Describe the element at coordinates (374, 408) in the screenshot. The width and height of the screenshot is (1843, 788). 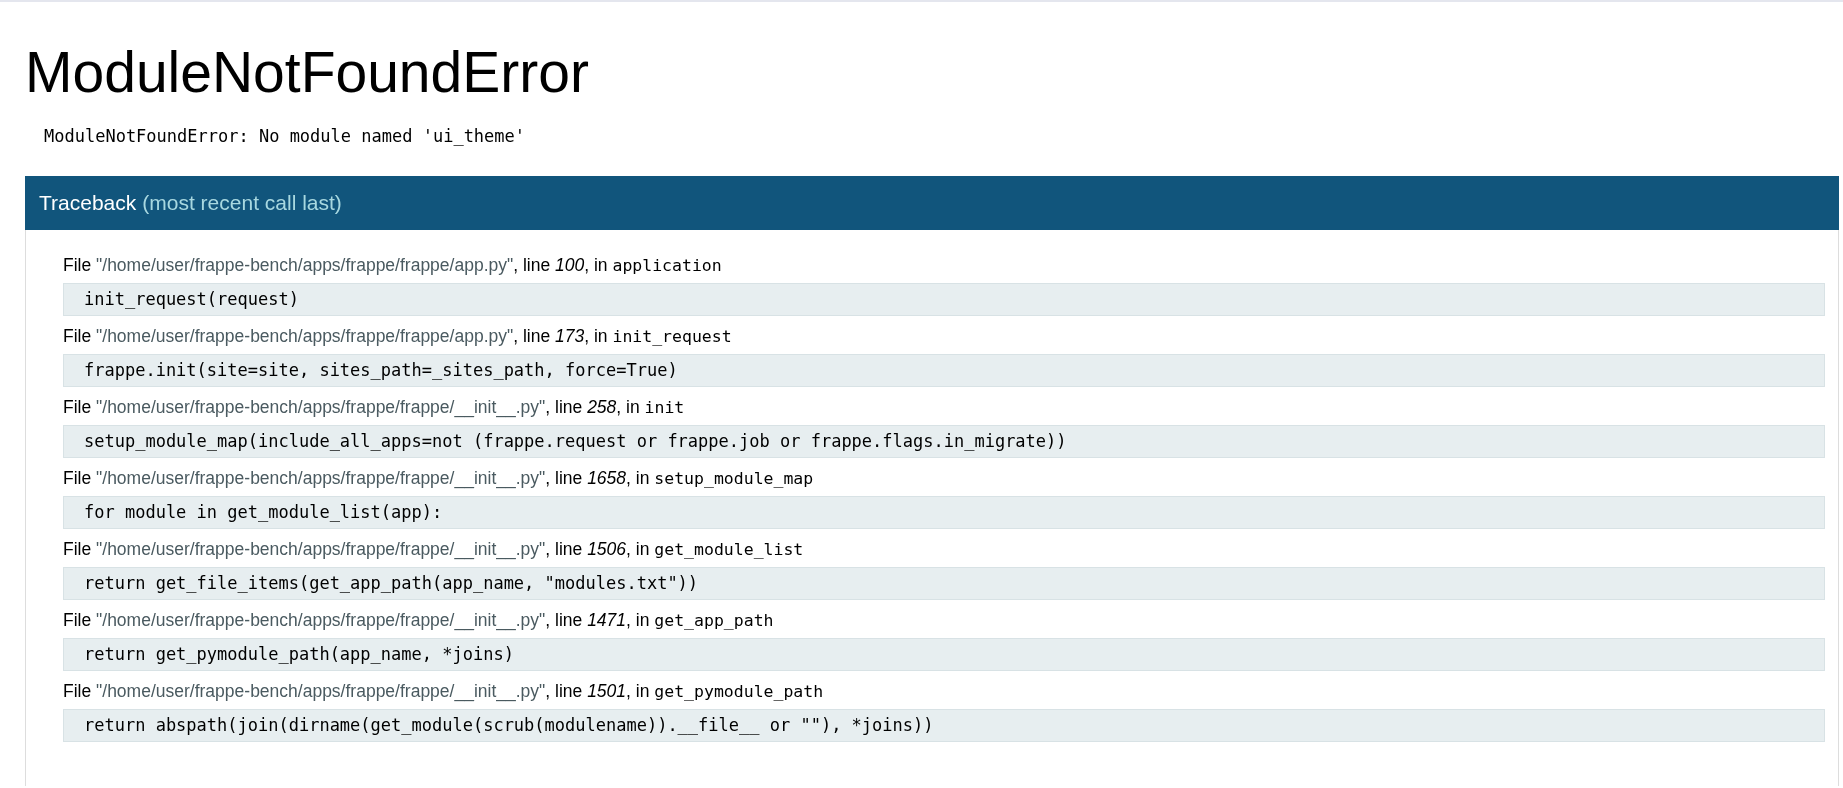
I see `frame-location: File "/home/user/frappe-bench/apps/frappe/frappe/__init__.py", line 258, in init` at that location.